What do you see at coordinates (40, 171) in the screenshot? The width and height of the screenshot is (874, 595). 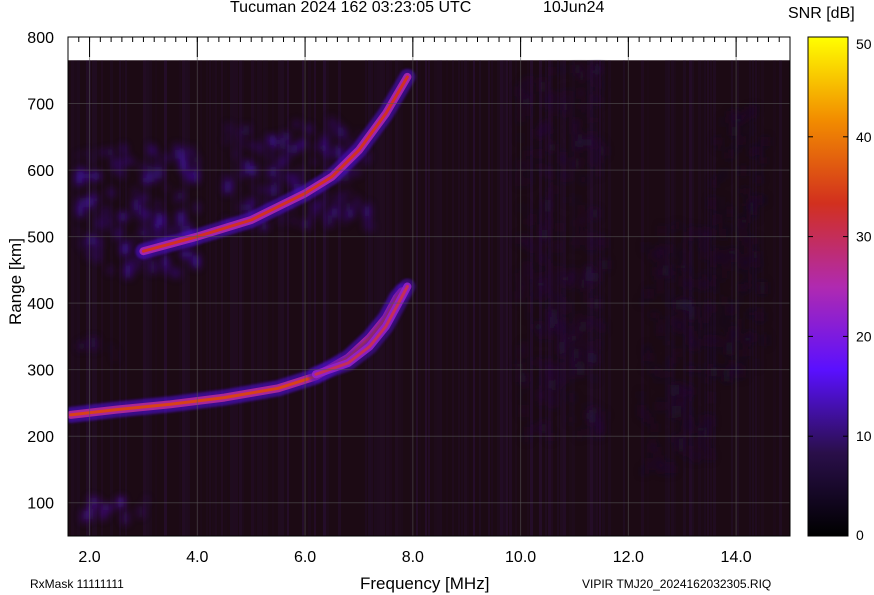 I see `y-tick-label: 600` at bounding box center [40, 171].